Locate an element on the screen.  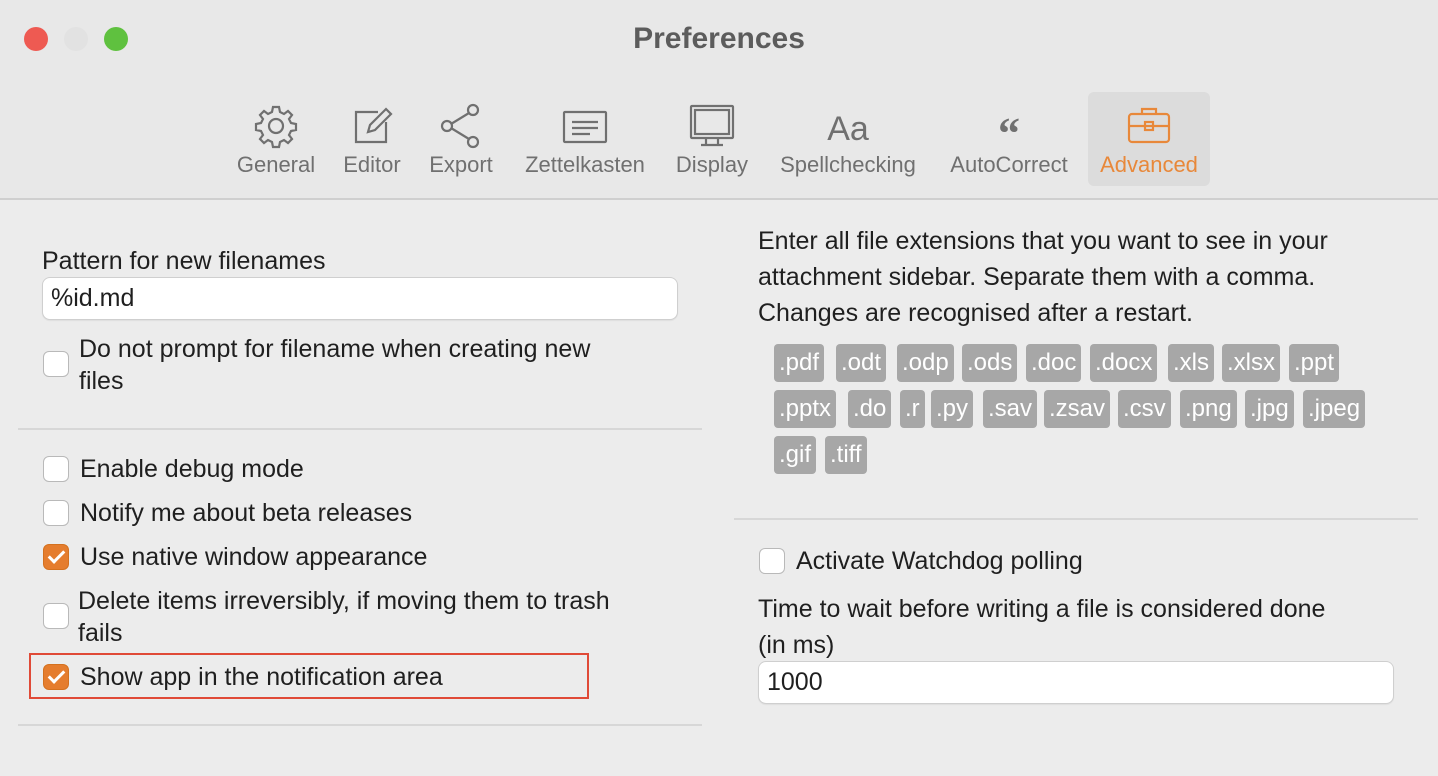
tab-label: Display is located at coordinates (712, 164).